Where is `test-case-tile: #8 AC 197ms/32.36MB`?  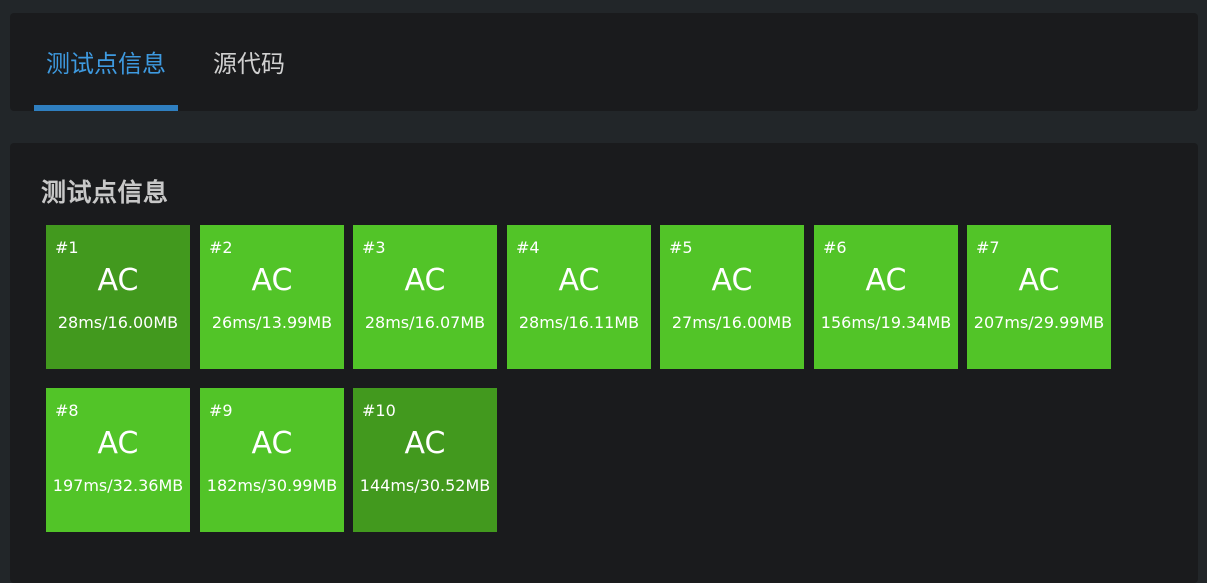 test-case-tile: #8 AC 197ms/32.36MB is located at coordinates (118, 460).